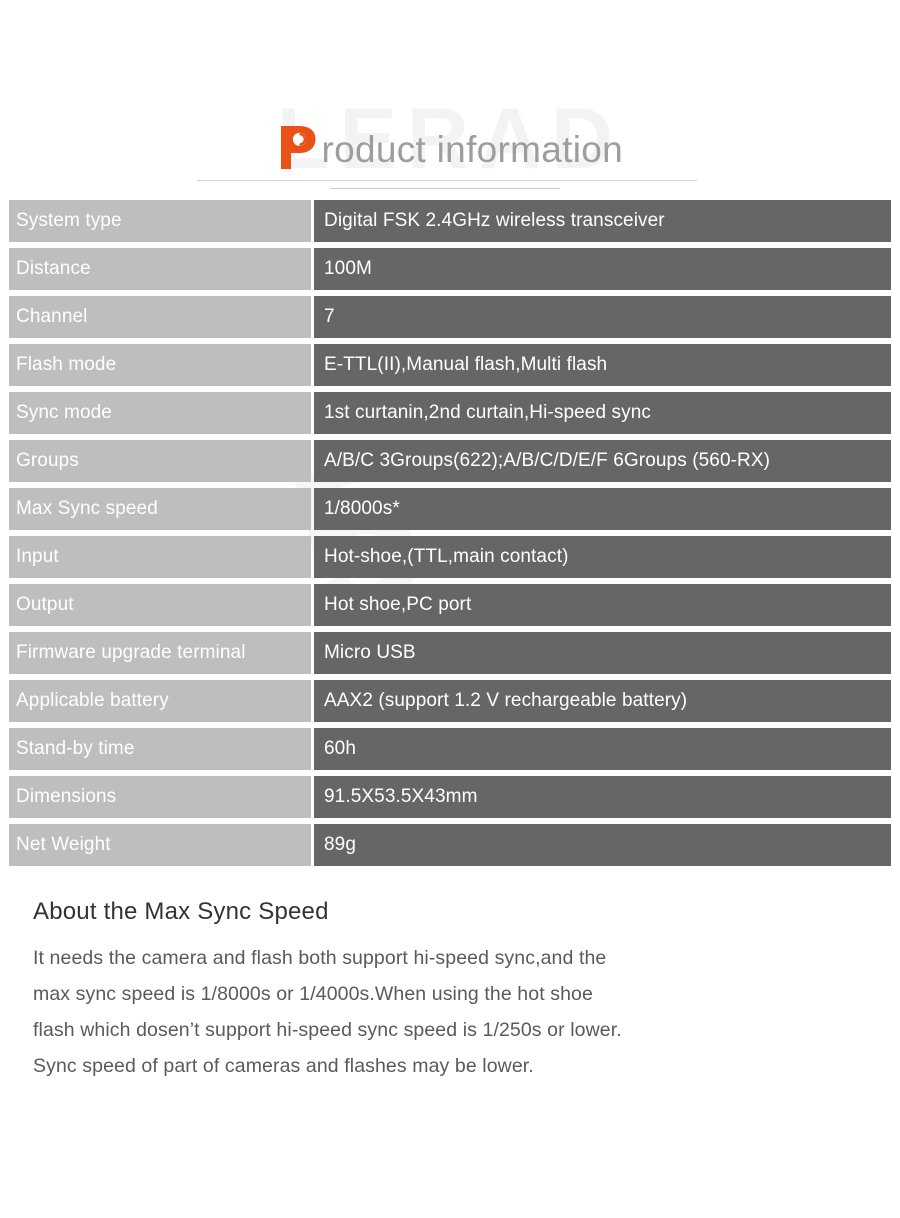 This screenshot has width=900, height=1218. Describe the element at coordinates (348, 268) in the screenshot. I see `spec-value-text: 100M` at that location.